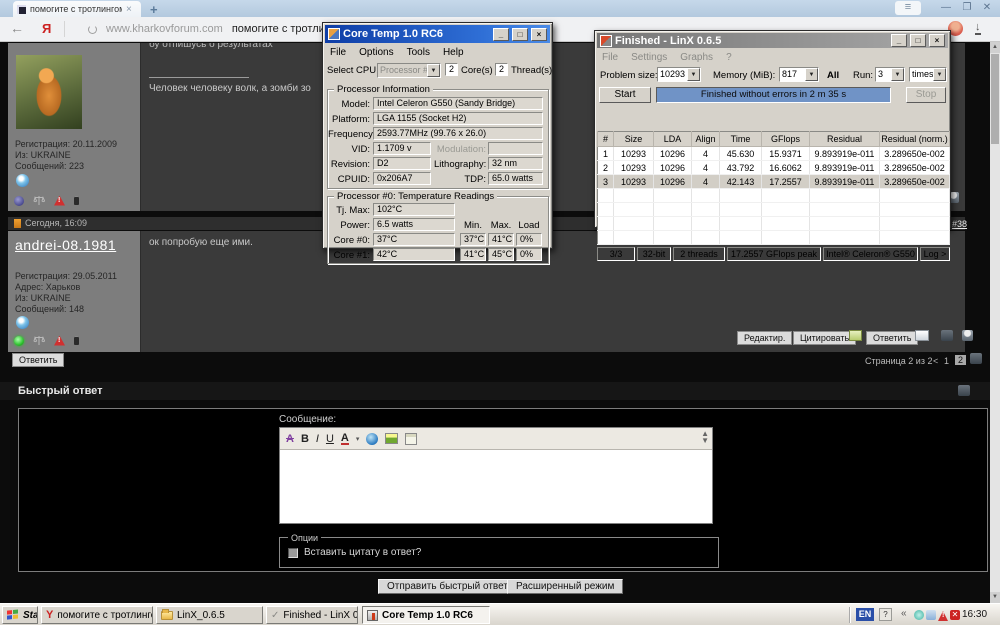 The image size is (1000, 625). What do you see at coordinates (496, 486) in the screenshot?
I see `message-textarea` at bounding box center [496, 486].